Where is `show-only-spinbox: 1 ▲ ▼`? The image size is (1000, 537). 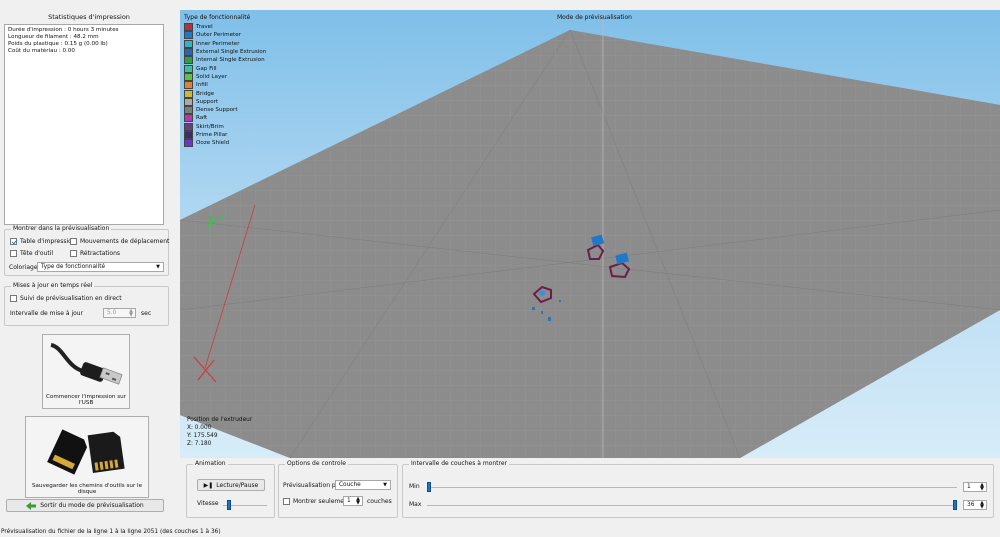 show-only-spinbox: 1 ▲ ▼ is located at coordinates (353, 501).